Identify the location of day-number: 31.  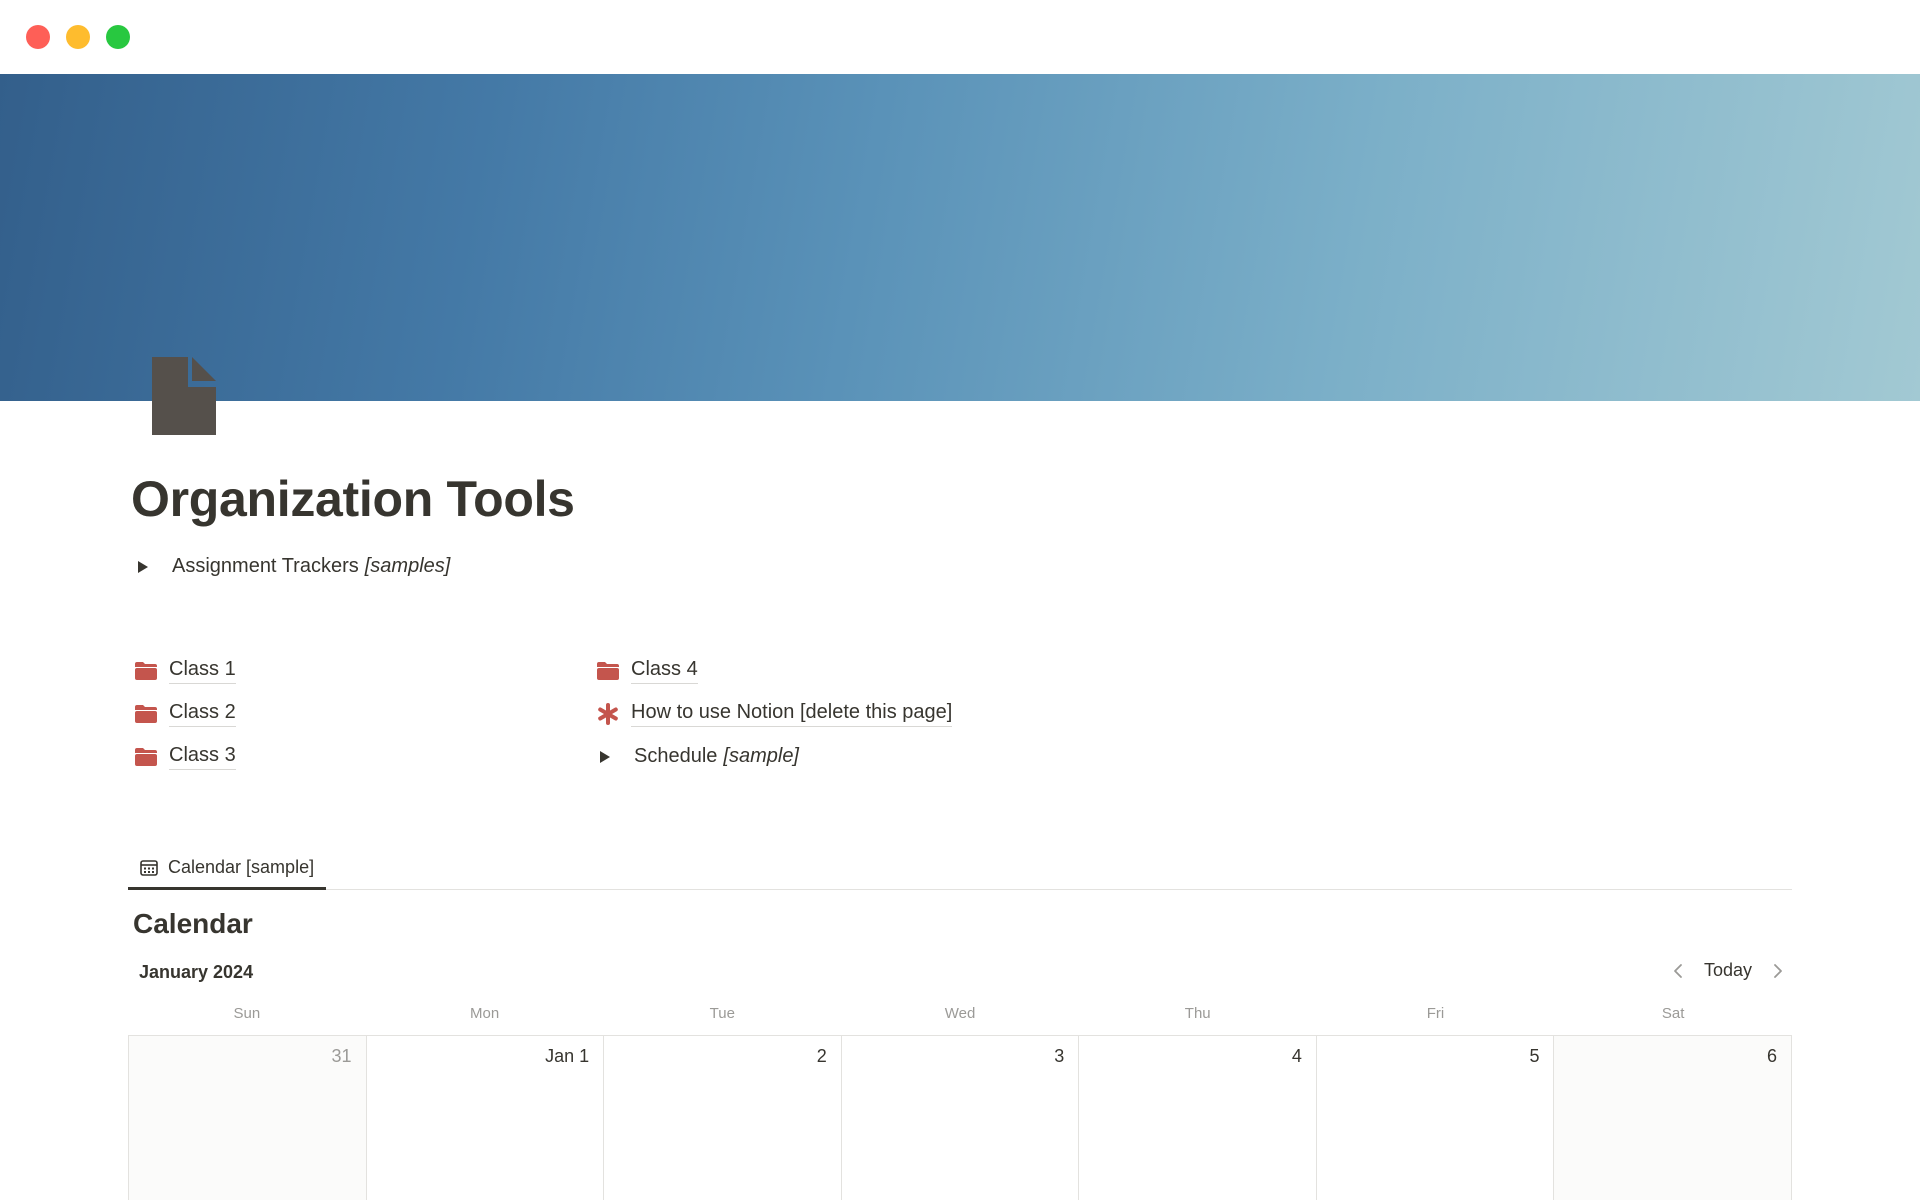
(341, 1056).